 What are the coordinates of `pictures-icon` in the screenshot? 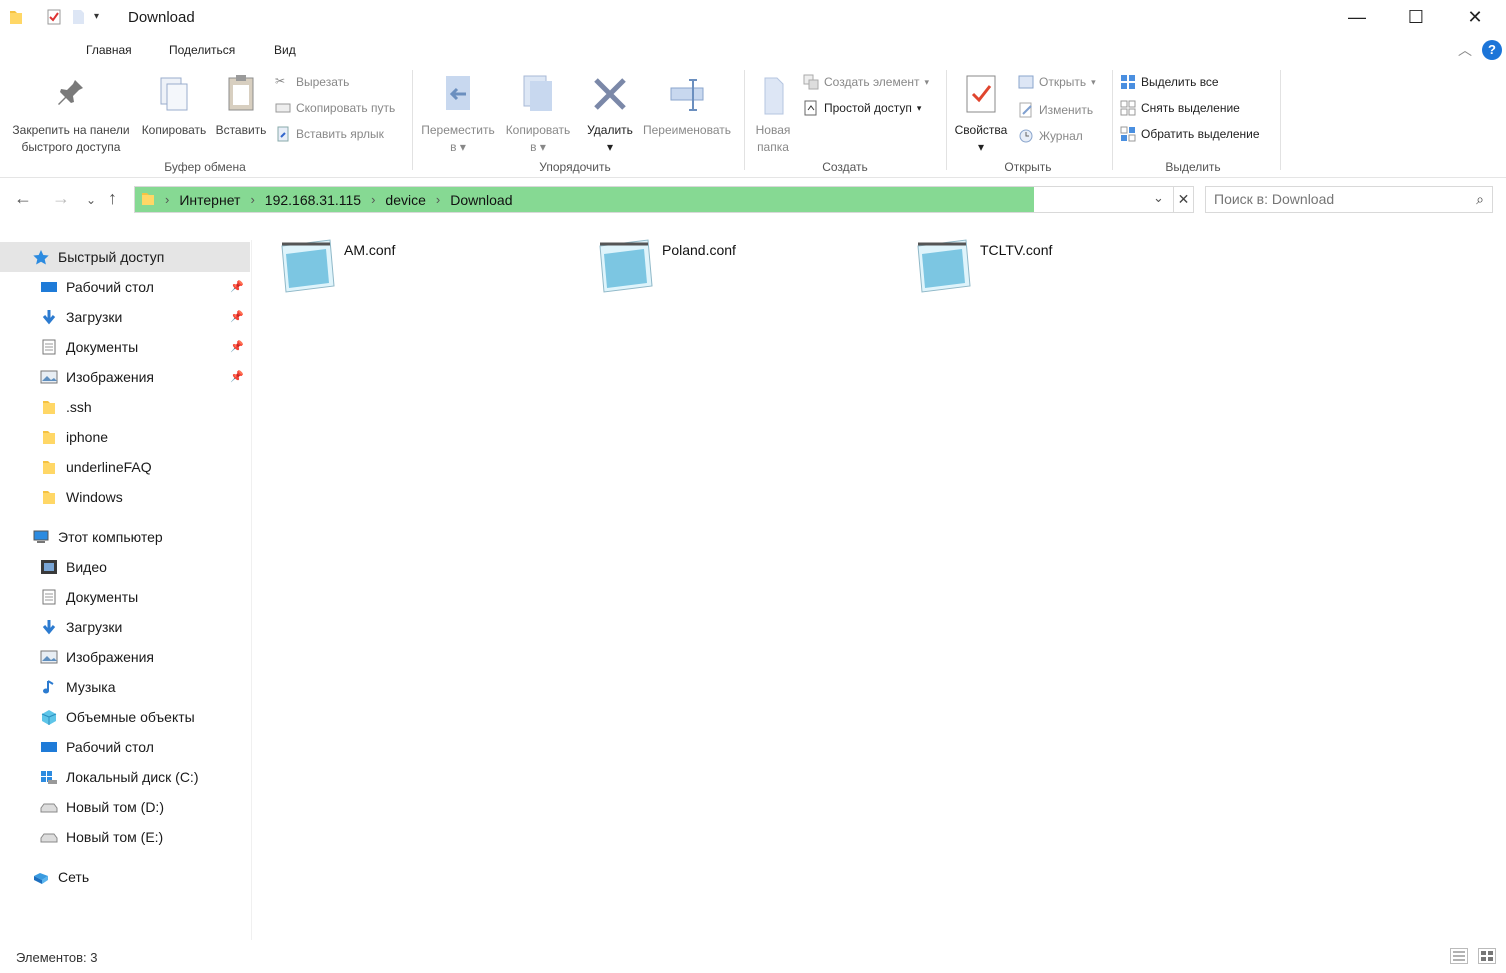 It's located at (49, 377).